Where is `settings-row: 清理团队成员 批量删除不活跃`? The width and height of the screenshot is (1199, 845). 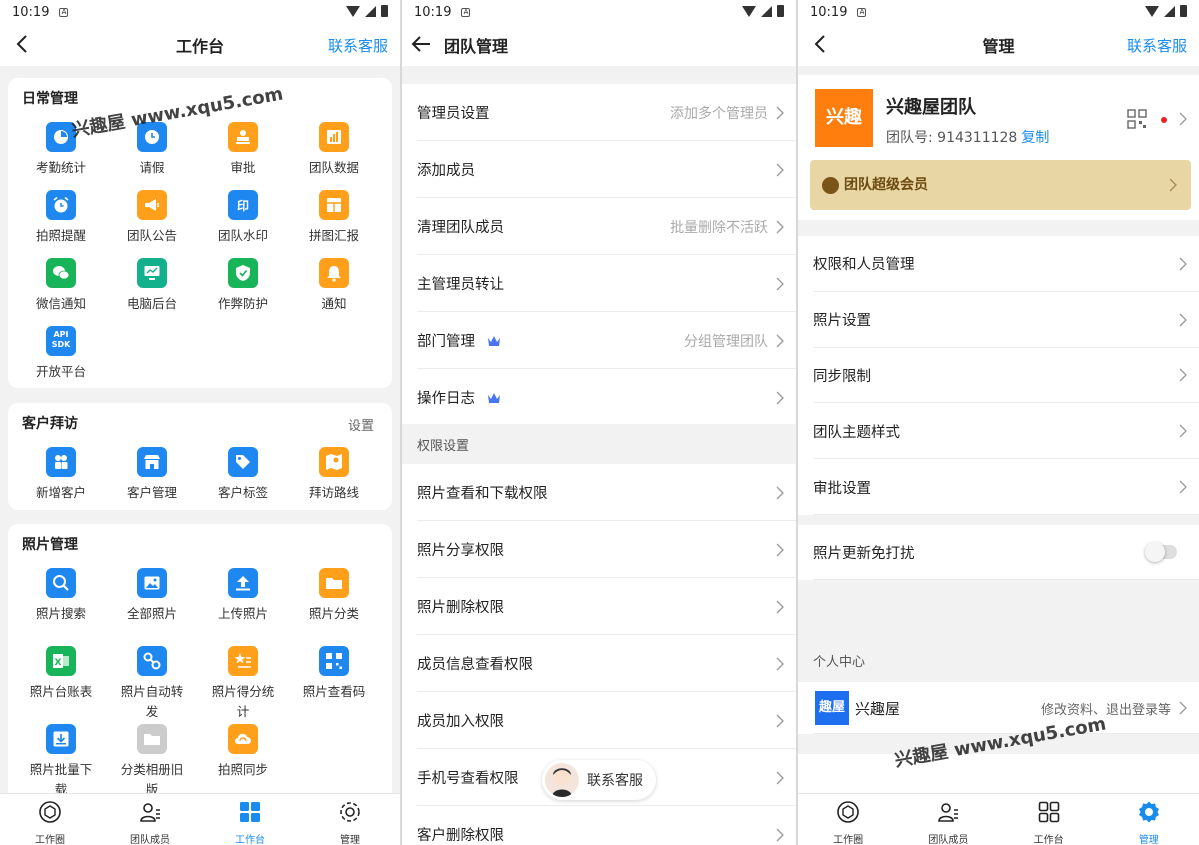 settings-row: 清理团队成员 批量删除不活跃 is located at coordinates (599, 226).